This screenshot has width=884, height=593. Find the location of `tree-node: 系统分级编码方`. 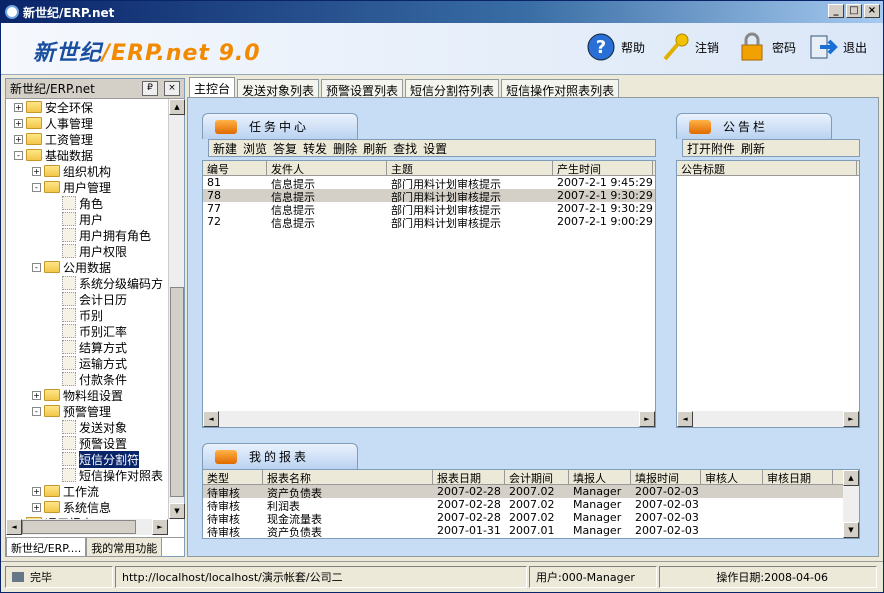

tree-node: 系统分级编码方 is located at coordinates (87, 283).